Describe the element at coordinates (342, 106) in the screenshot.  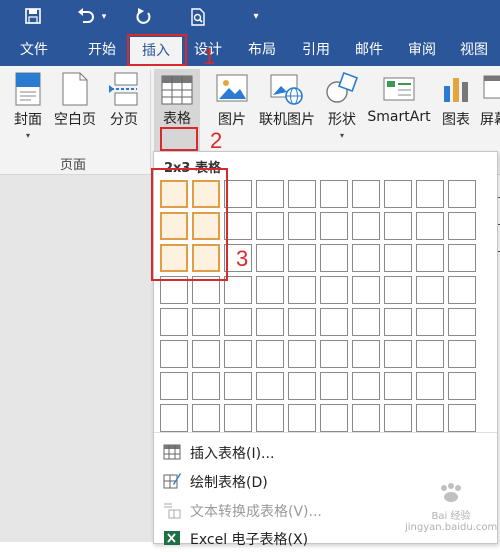
I see `shapes-button: 形状 ▾` at that location.